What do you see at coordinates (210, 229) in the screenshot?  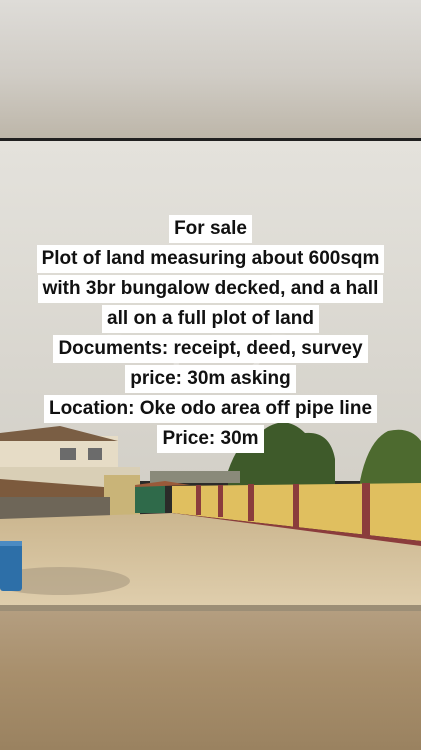 I see `caption-line-for-sale: For sale` at bounding box center [210, 229].